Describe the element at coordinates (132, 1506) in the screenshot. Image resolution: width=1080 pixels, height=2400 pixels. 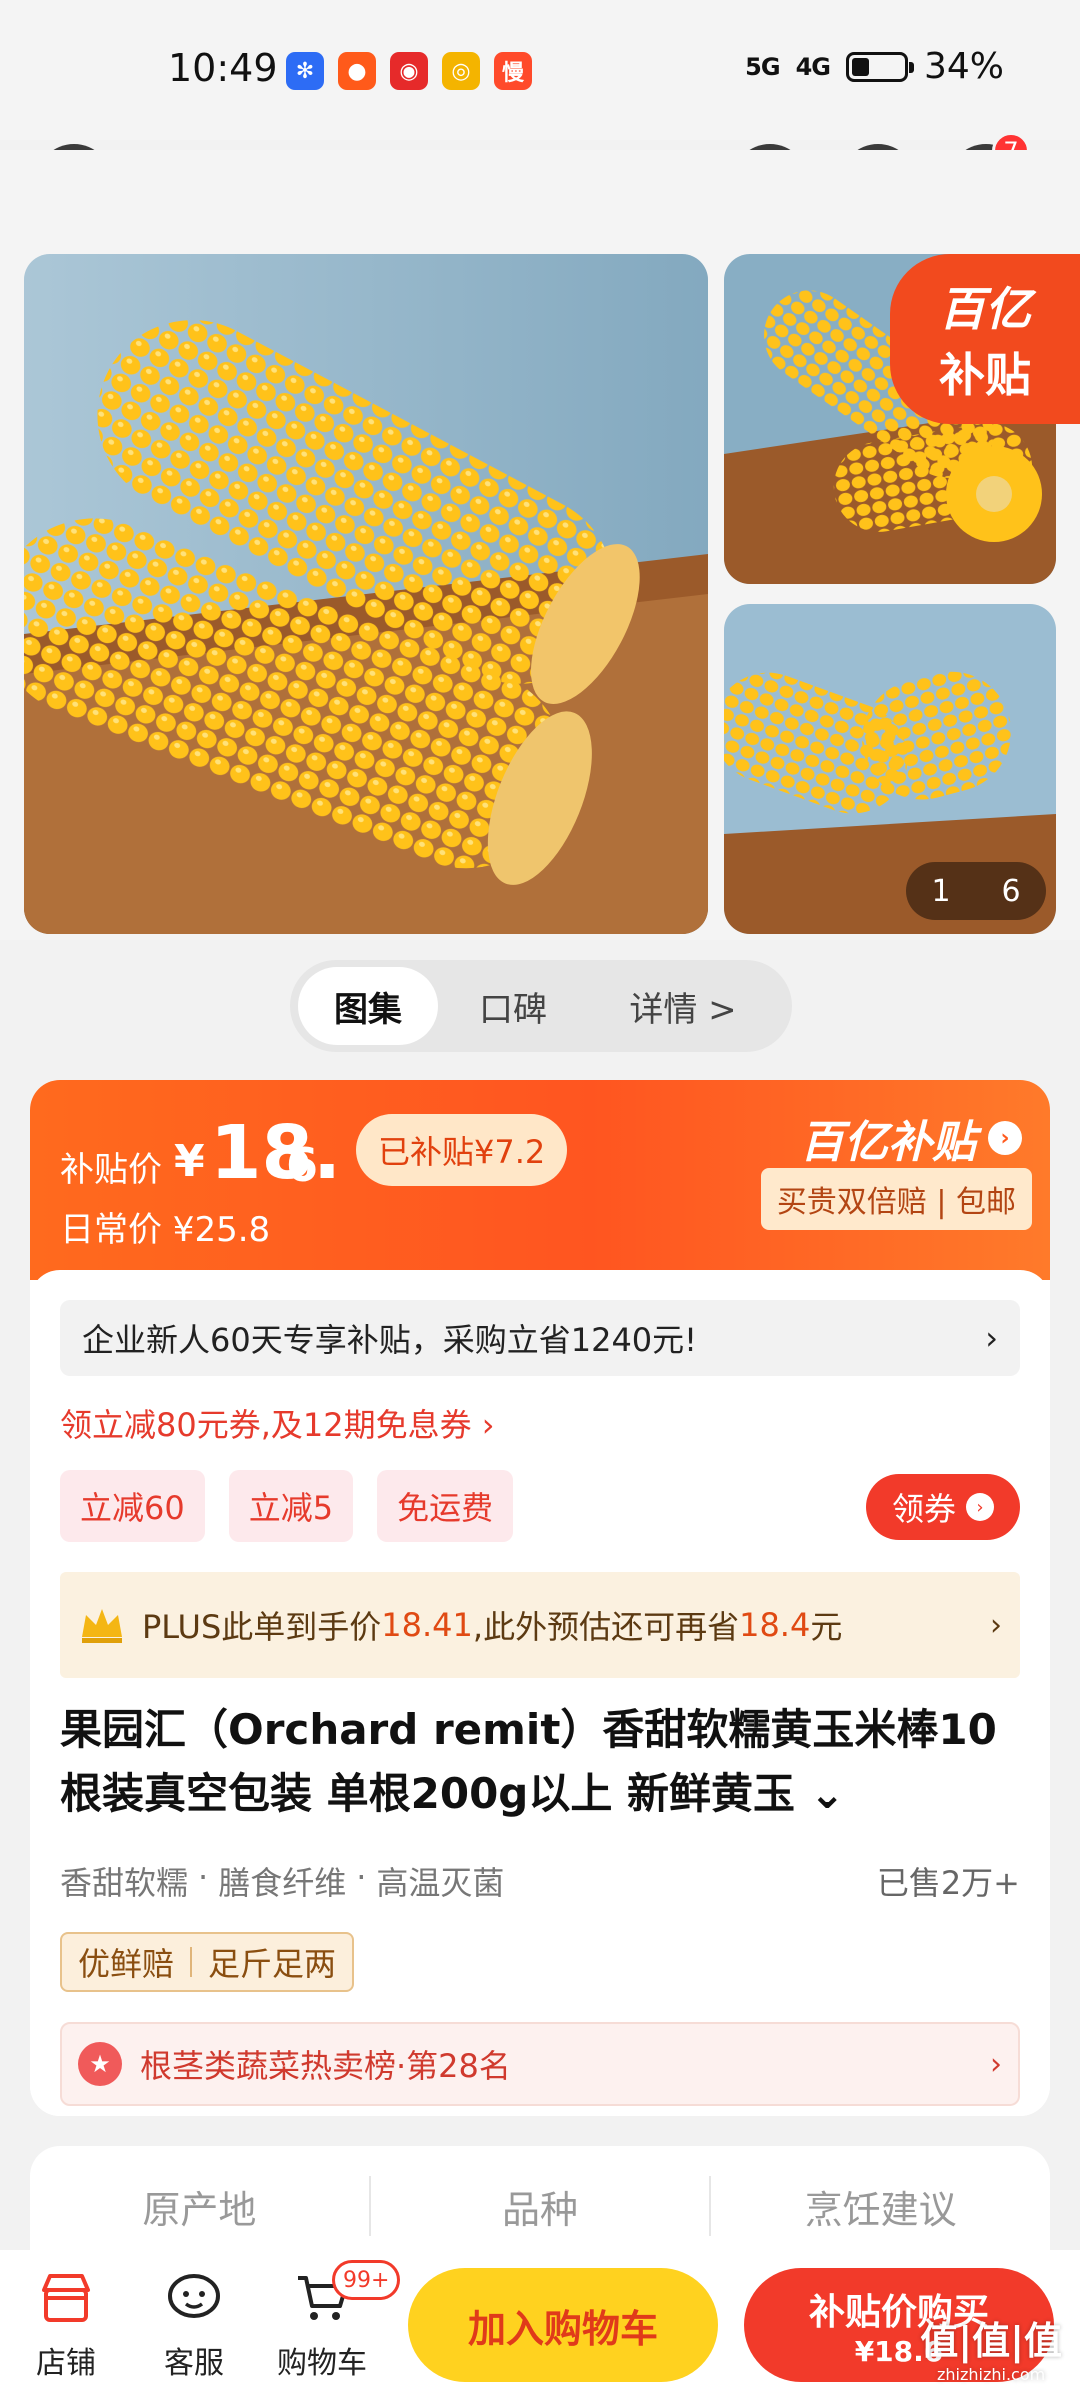
I see `discount-chip: 立减60` at that location.